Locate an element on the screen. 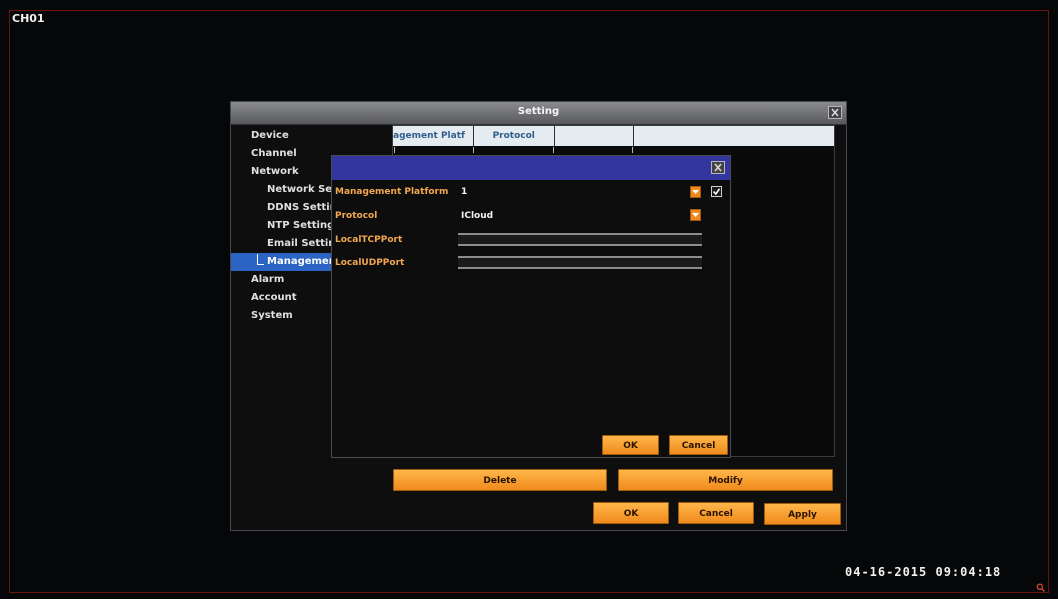 Image resolution: width=1058 pixels, height=599 pixels. protocol-dropdown-button is located at coordinates (695, 215).